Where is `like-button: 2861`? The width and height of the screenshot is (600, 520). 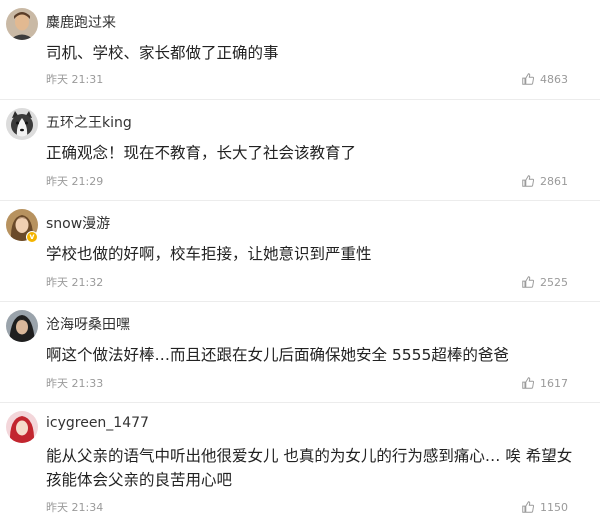 like-button: 2861 is located at coordinates (544, 181).